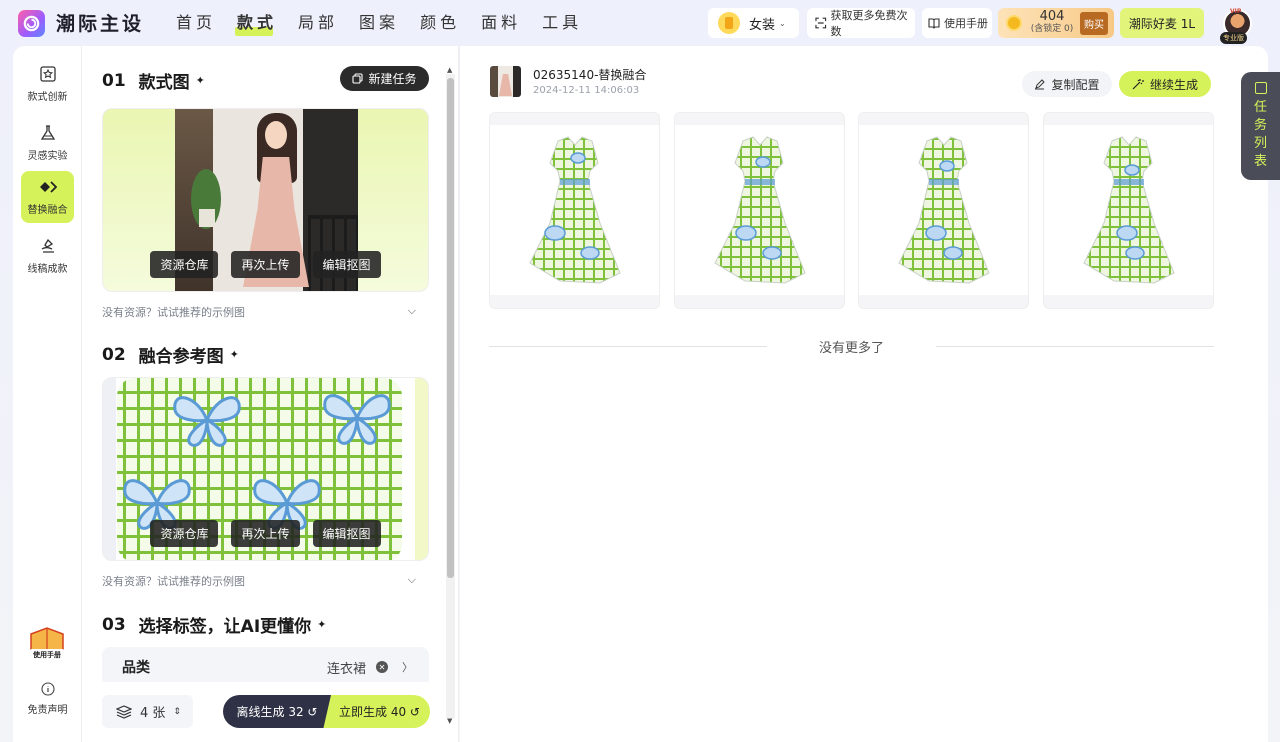 This screenshot has width=1280, height=742. Describe the element at coordinates (47, 710) in the screenshot. I see `disclaimer-label: 免责声明` at that location.